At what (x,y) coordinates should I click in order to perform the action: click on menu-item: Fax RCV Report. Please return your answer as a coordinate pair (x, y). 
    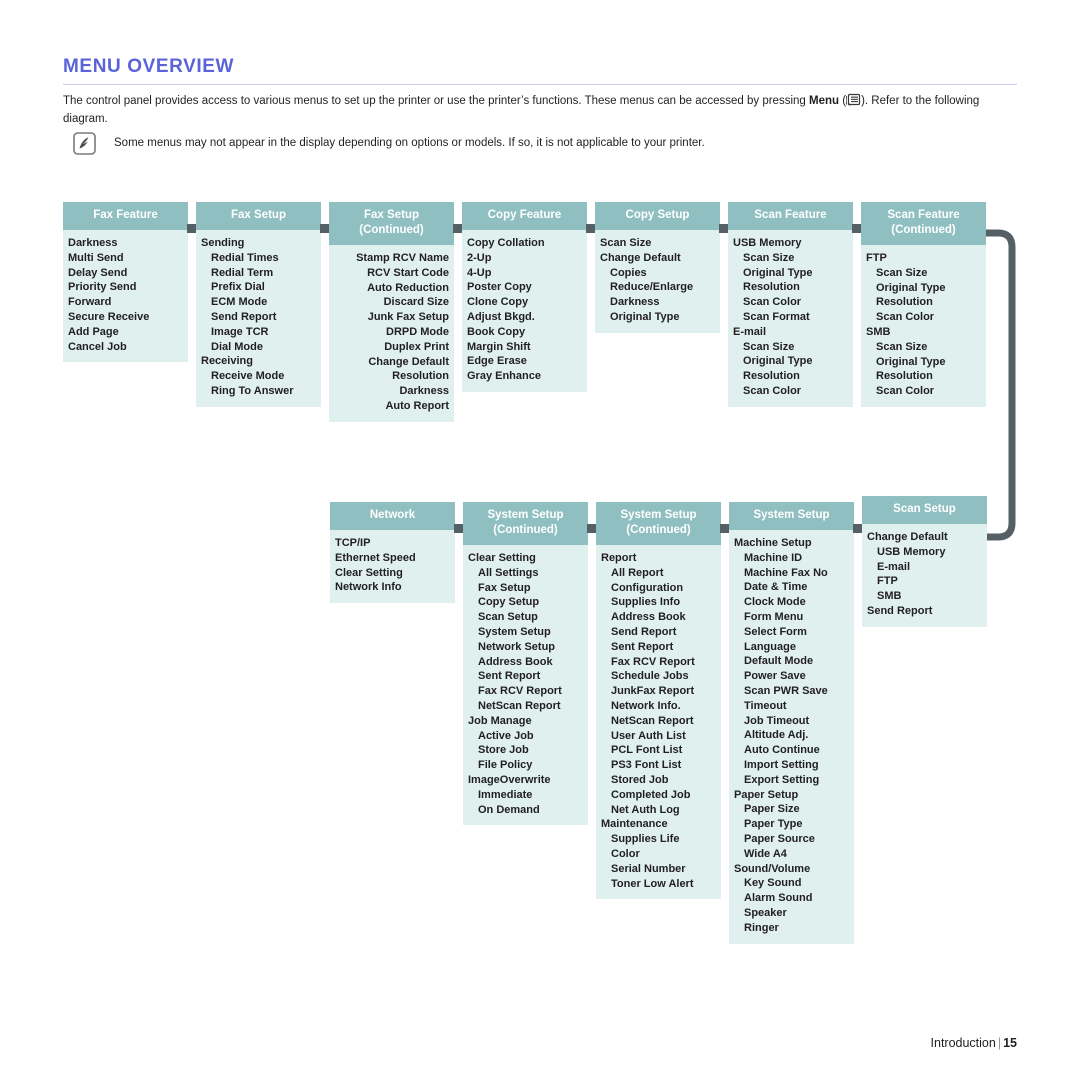
    Looking at the image, I should click on (520, 691).